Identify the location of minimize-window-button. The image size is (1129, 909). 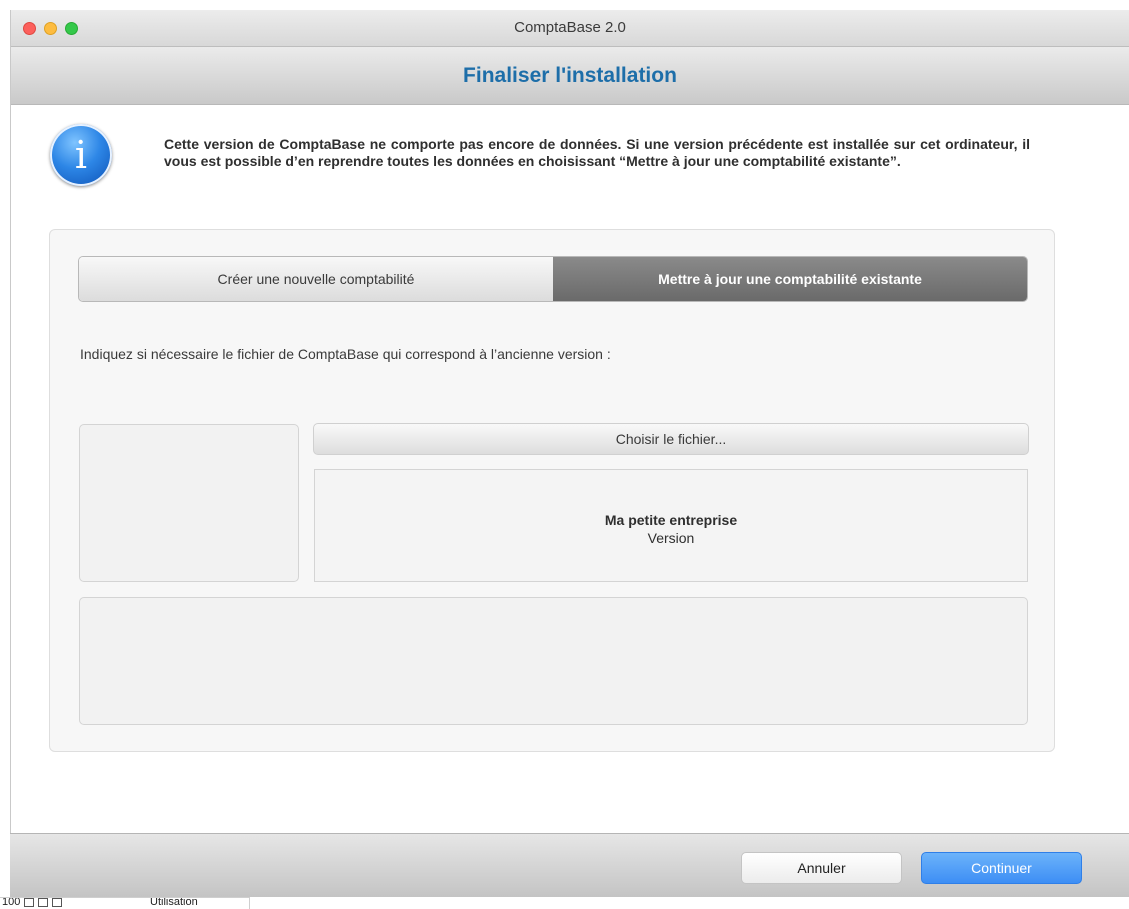
(50, 28).